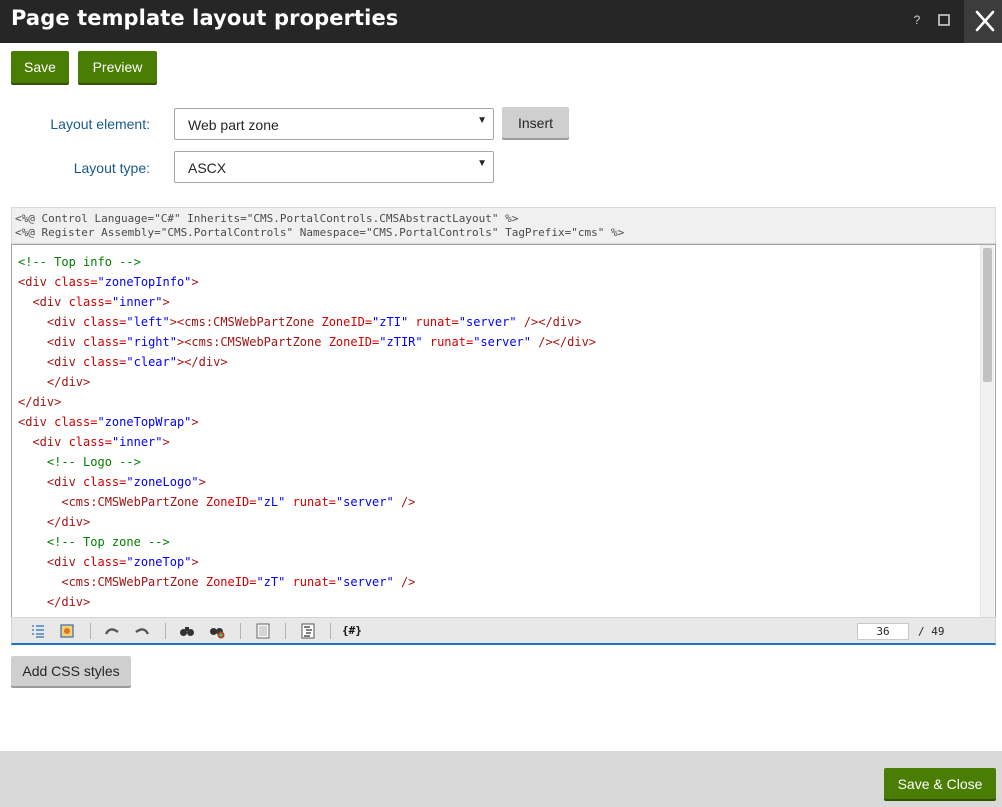 This screenshot has width=1002, height=807. Describe the element at coordinates (308, 631) in the screenshot. I see `format-icon` at that location.